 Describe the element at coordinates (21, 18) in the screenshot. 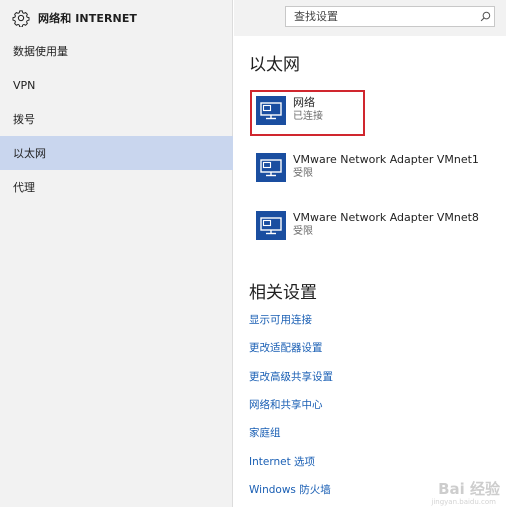

I see `gear-icon` at that location.